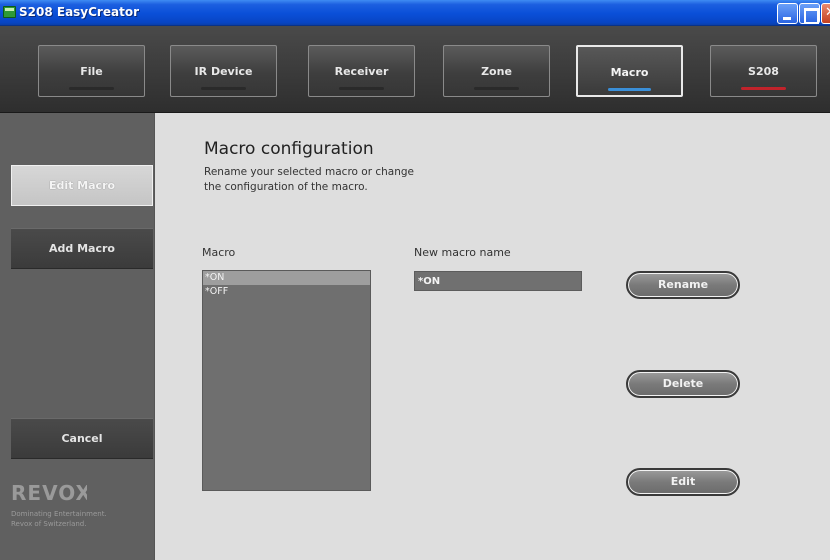  I want to click on add-macro-button: Add Macro, so click(82, 248).